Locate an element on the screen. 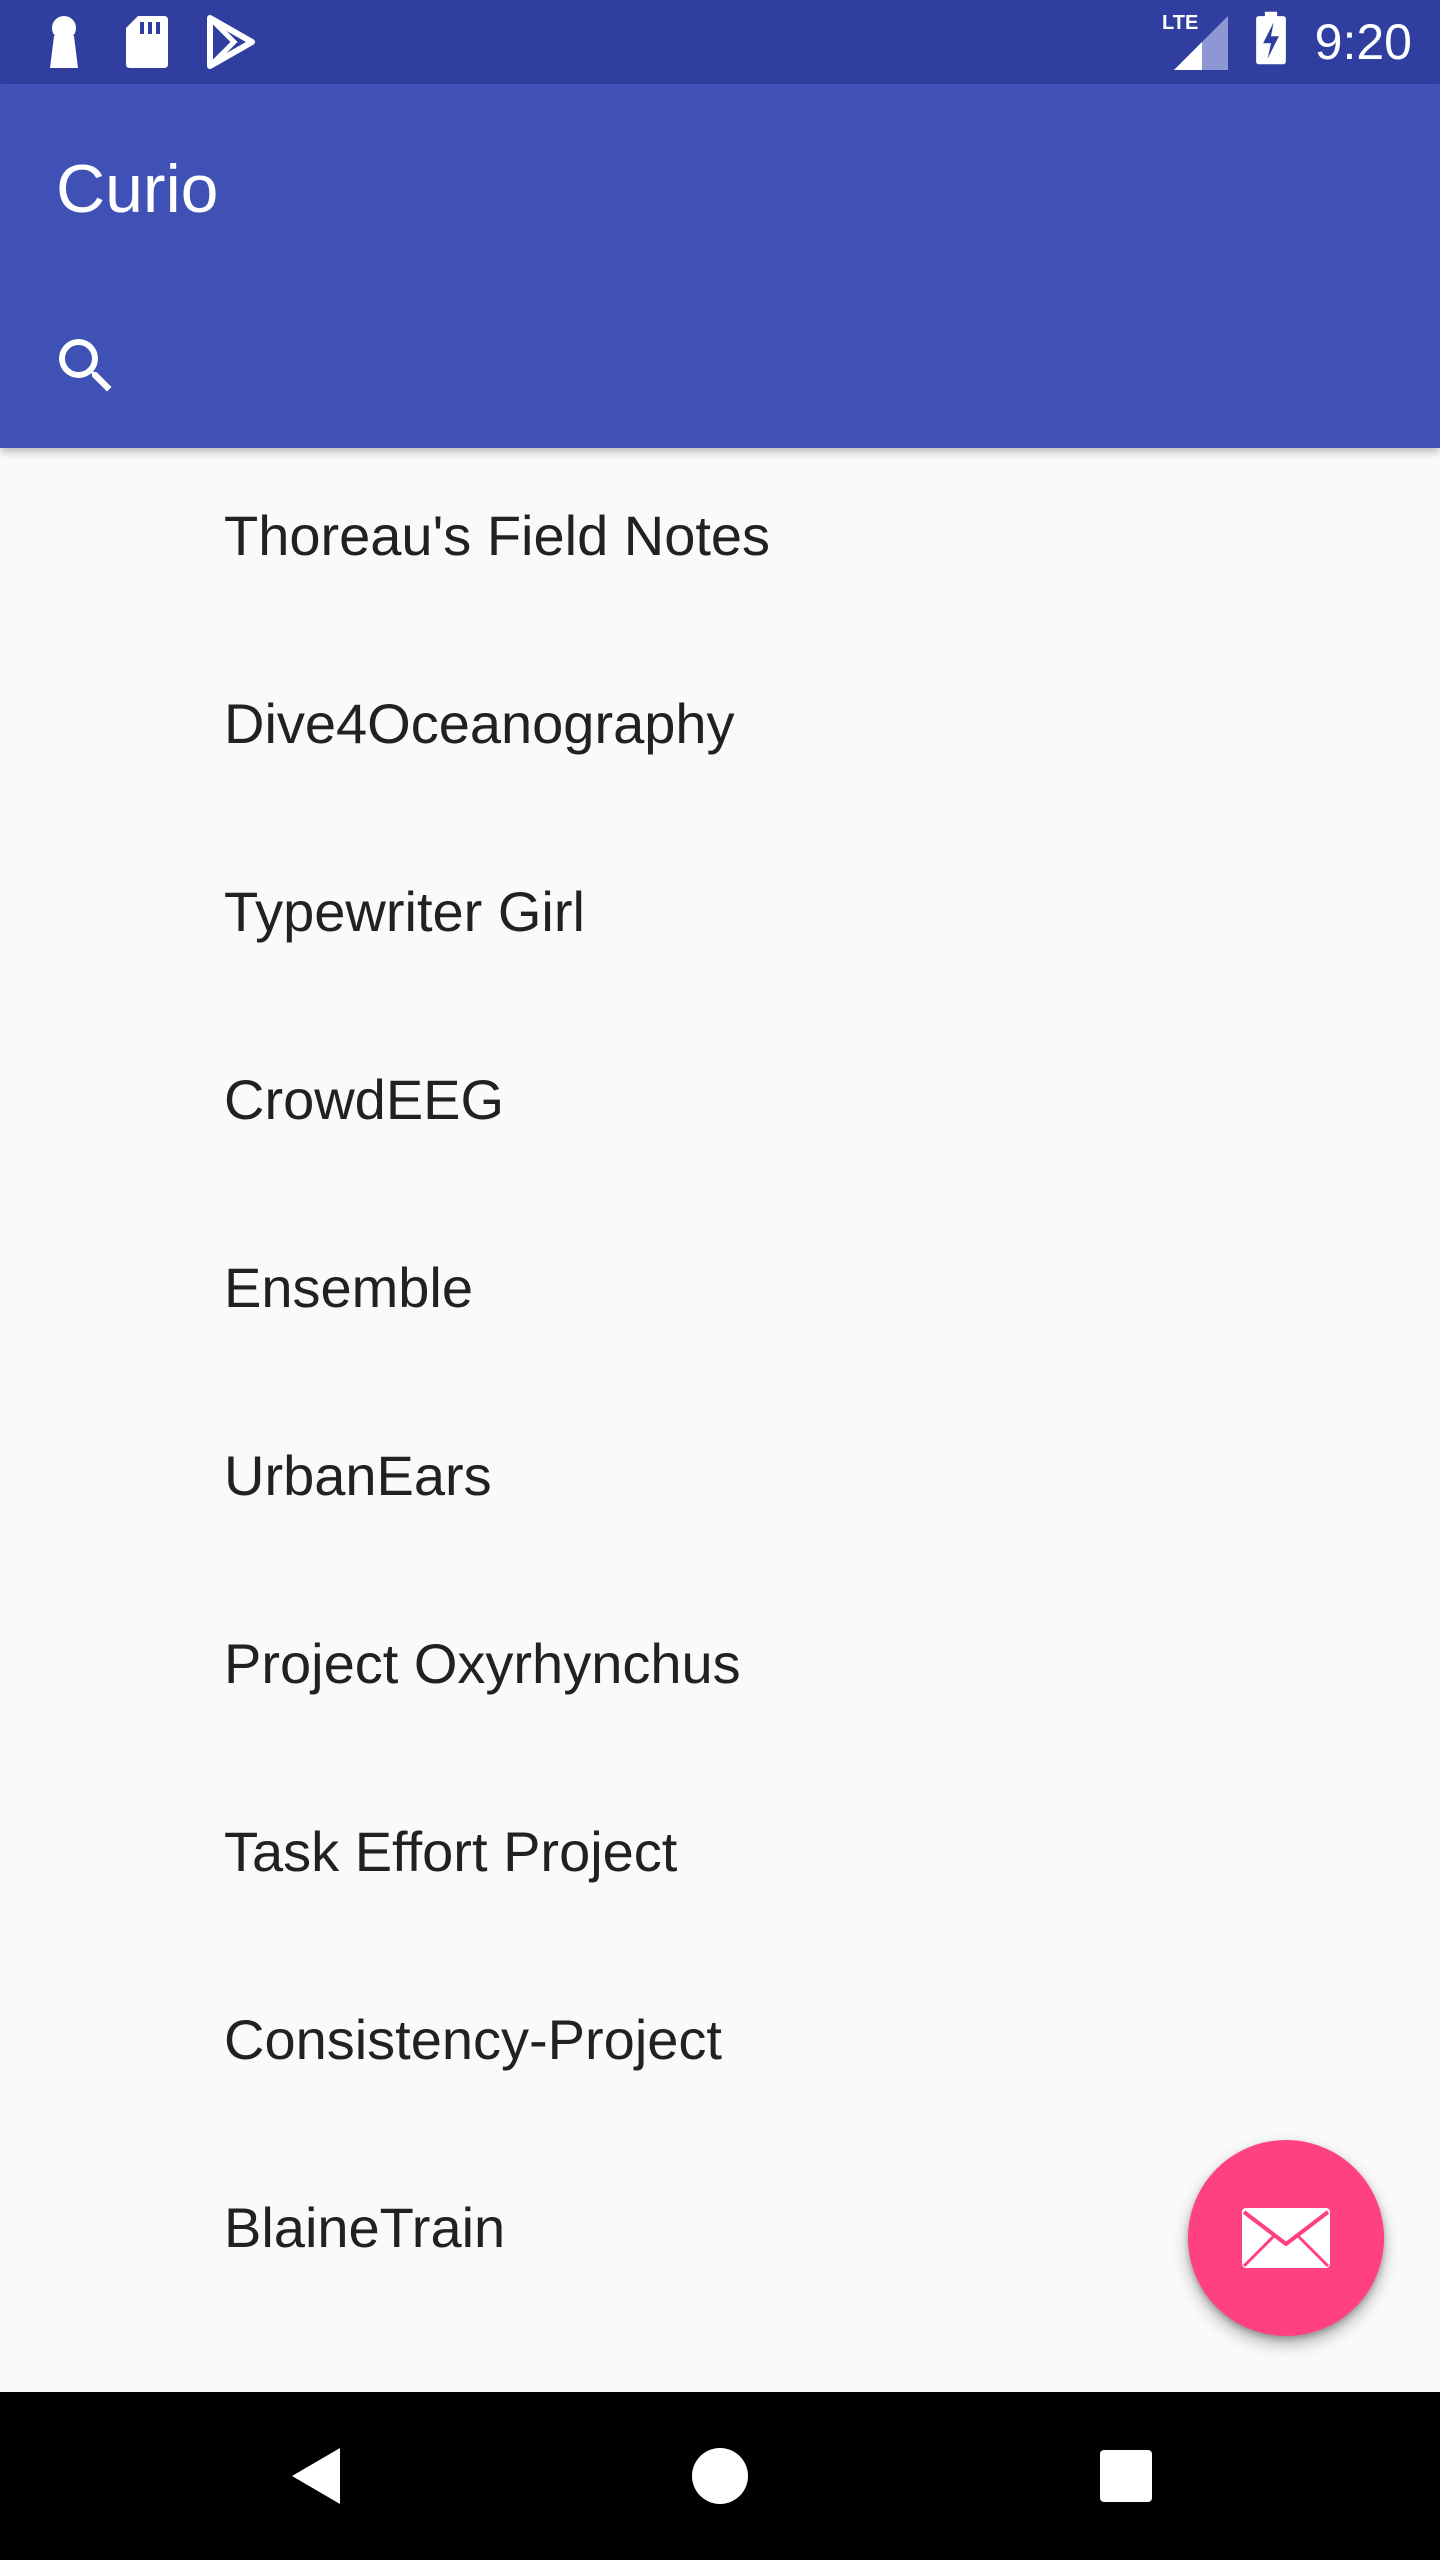 This screenshot has width=1440, height=2560. back-button is located at coordinates (316, 2476).